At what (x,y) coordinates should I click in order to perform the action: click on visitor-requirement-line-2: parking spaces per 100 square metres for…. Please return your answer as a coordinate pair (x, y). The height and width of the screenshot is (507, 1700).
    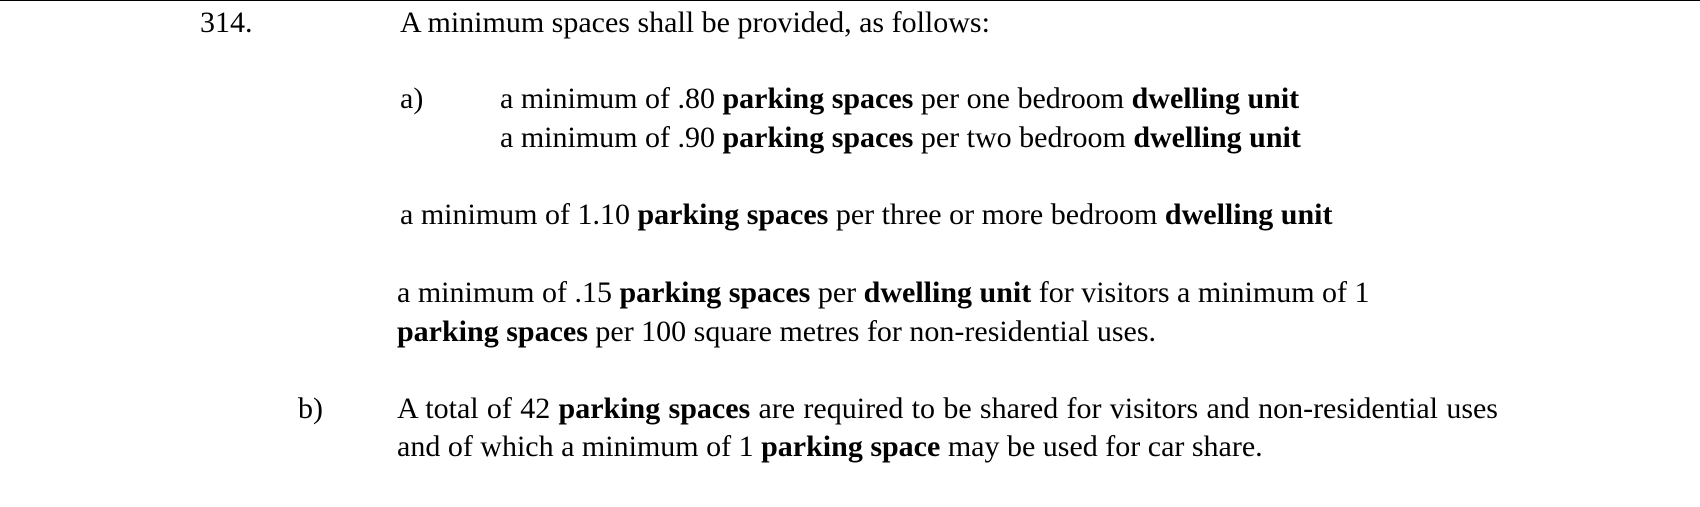
    Looking at the image, I should click on (776, 332).